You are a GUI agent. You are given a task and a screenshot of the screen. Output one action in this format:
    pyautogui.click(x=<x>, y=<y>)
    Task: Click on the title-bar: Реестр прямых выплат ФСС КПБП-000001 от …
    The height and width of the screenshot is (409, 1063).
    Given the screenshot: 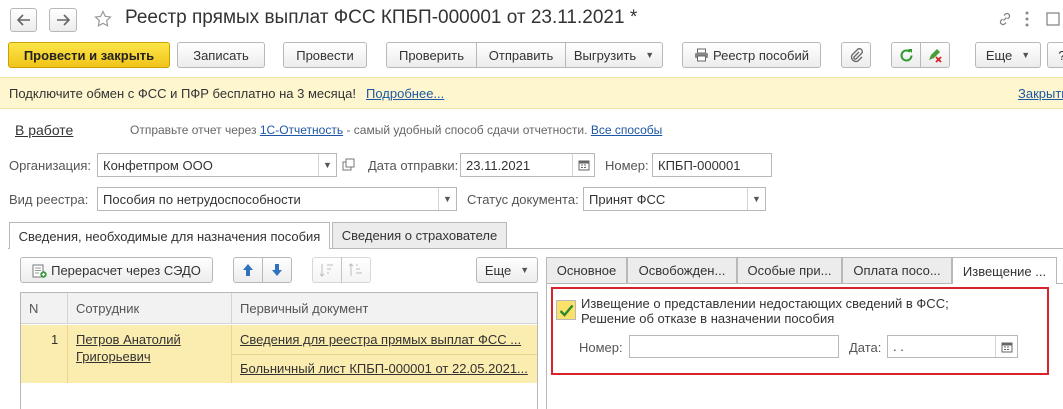 What is the action you would take?
    pyautogui.click(x=531, y=20)
    